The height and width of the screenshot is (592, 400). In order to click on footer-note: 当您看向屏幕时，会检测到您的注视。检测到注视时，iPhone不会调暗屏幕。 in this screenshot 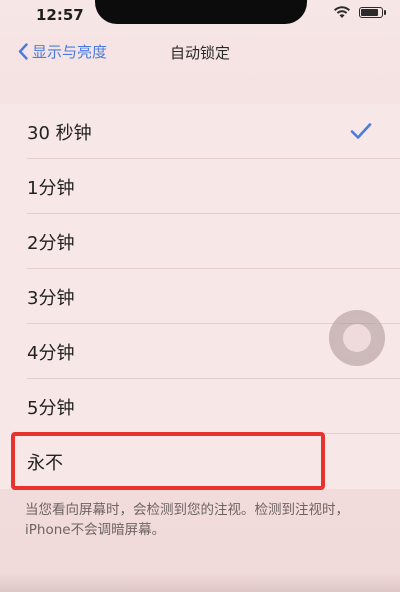, I will do `click(187, 520)`.